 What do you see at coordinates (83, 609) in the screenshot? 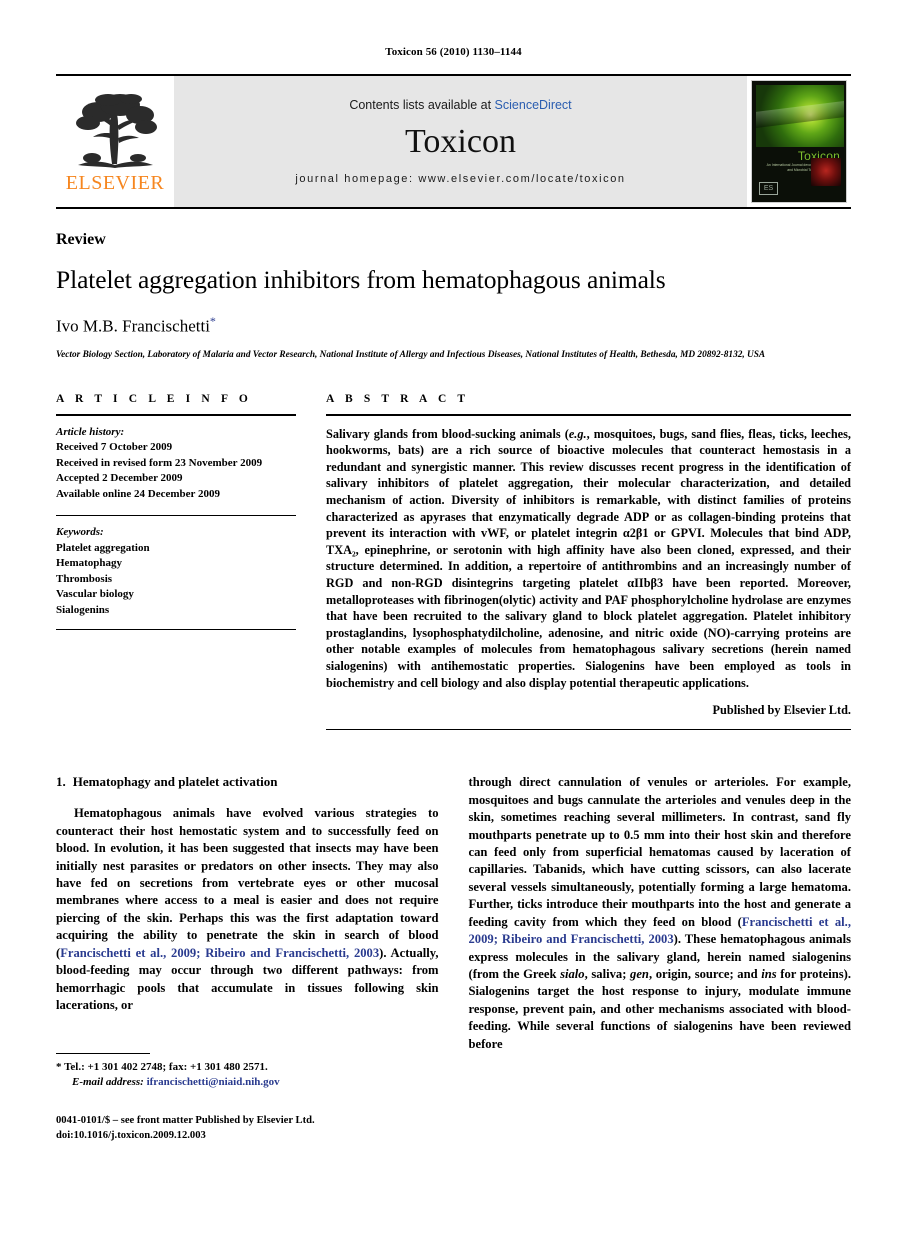
I see `keyword-item: Sialogenins` at bounding box center [83, 609].